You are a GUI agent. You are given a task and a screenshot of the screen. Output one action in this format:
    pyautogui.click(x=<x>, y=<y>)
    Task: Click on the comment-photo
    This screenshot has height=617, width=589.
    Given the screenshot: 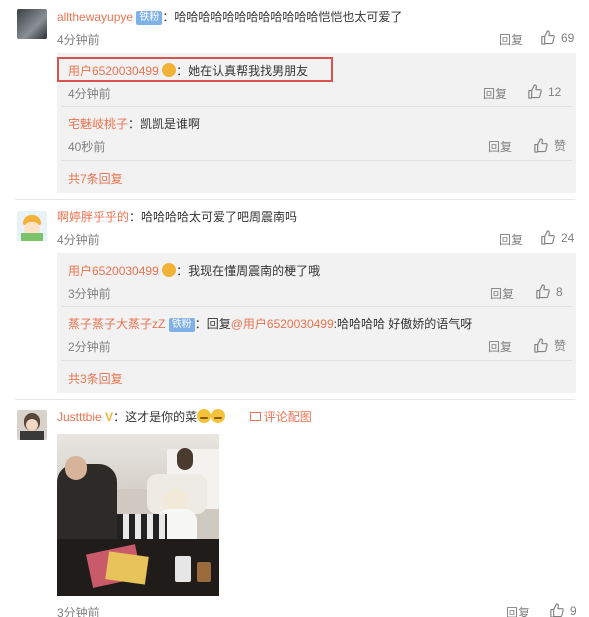 What is the action you would take?
    pyautogui.click(x=138, y=515)
    